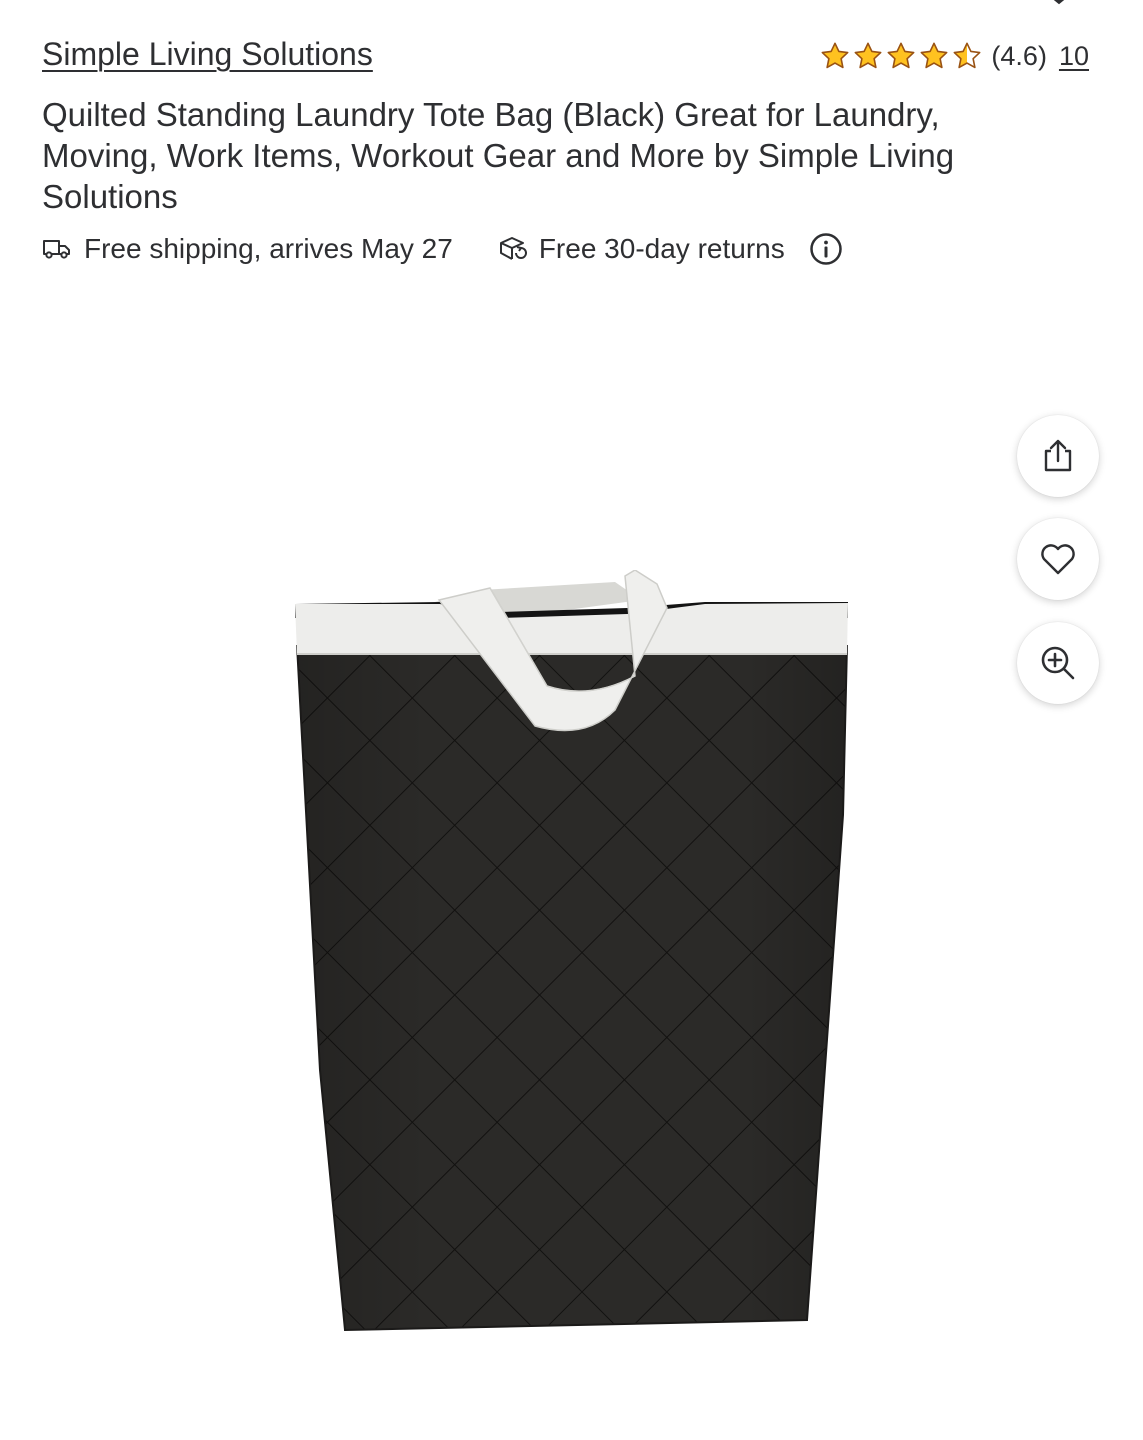  Describe the element at coordinates (1059, 3) in the screenshot. I see `close-icon` at that location.